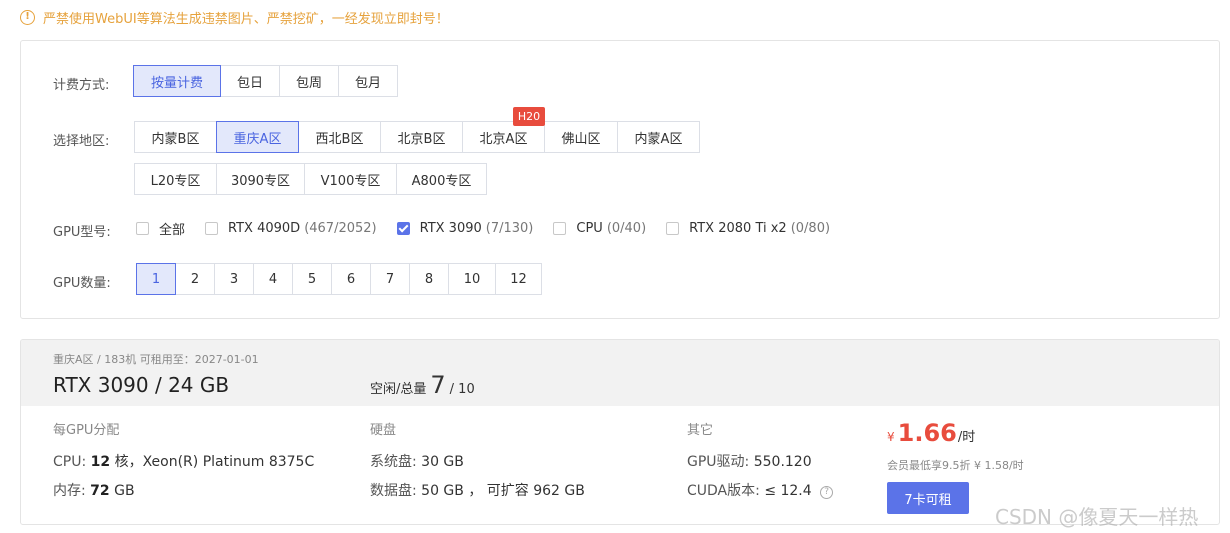  I want to click on warning-banner: ! 严禁使用WebUI等算法生成违禁图片、严禁挖矿，一经发现立即封号！, so click(234, 17).